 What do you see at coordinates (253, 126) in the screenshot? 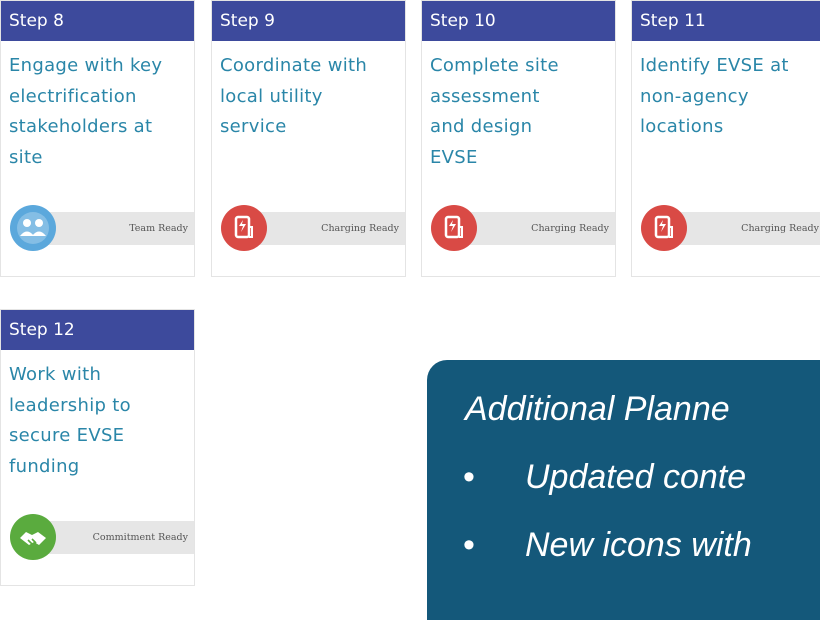
I see `description-line: service` at bounding box center [253, 126].